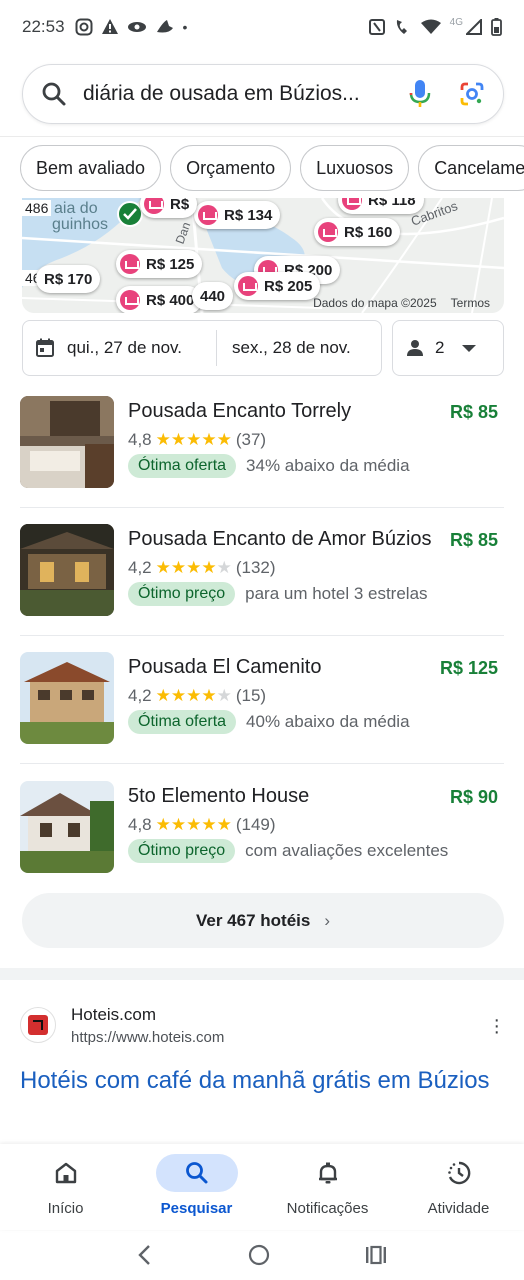  What do you see at coordinates (470, 303) in the screenshot?
I see `map-terms-link: Termos` at bounding box center [470, 303].